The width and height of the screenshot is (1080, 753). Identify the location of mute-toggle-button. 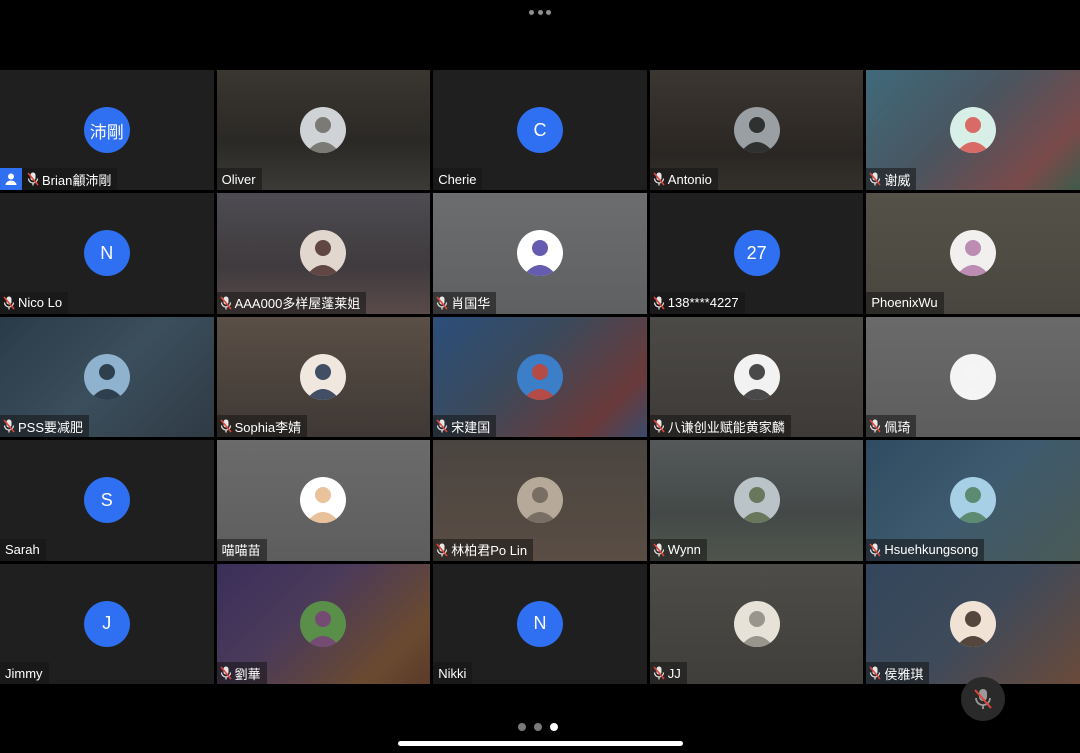
(983, 699).